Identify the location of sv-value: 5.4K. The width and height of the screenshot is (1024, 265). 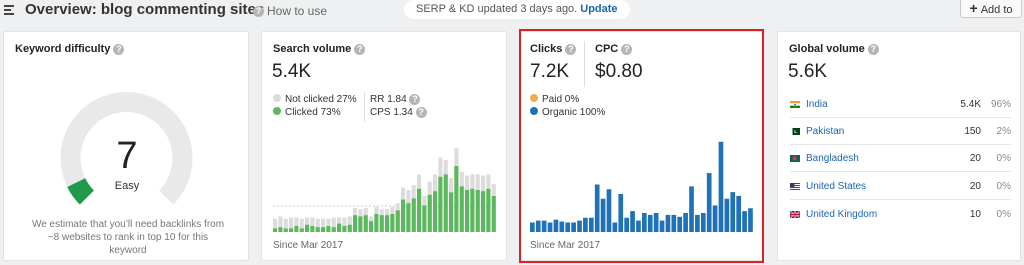
(292, 71).